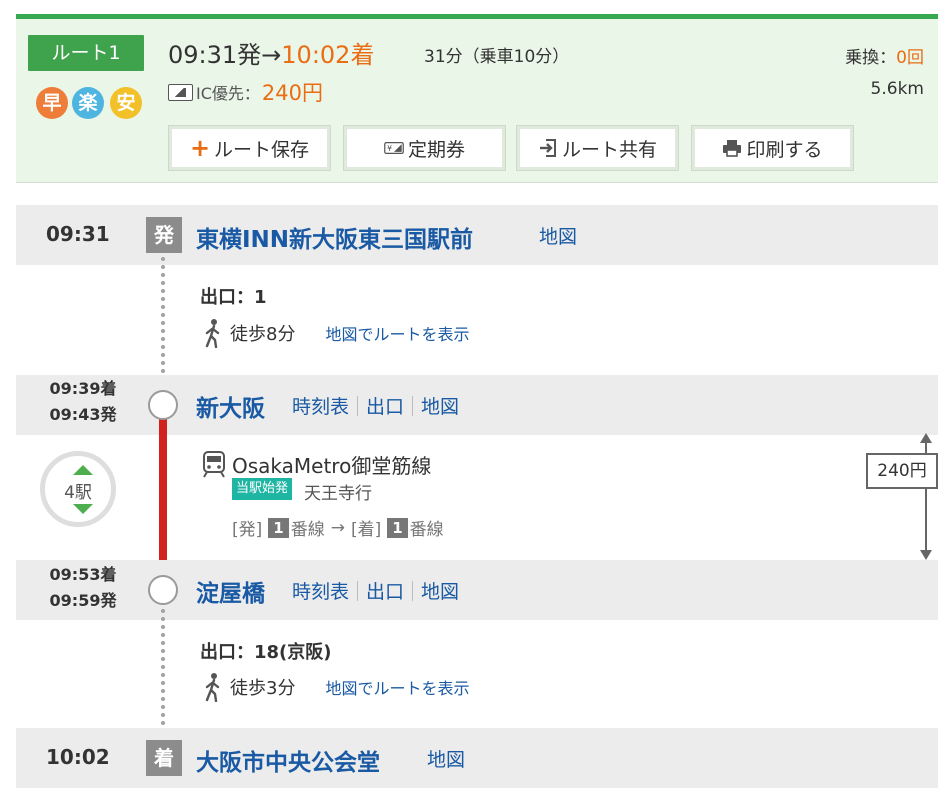 Image resolution: width=946 pixels, height=805 pixels. I want to click on walk-info: 徒歩3分 地図でルートを表示, so click(335, 687).